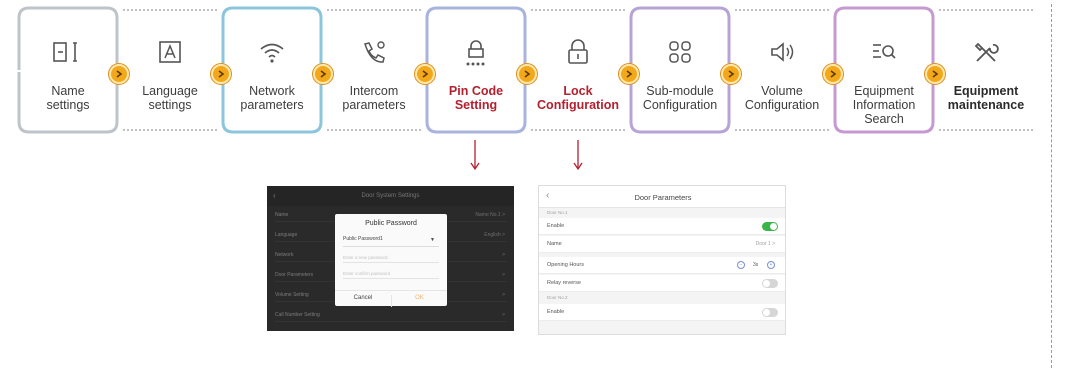 Image resolution: width=1066 pixels, height=371 pixels. What do you see at coordinates (741, 265) in the screenshot?
I see `minus-icon: −` at bounding box center [741, 265].